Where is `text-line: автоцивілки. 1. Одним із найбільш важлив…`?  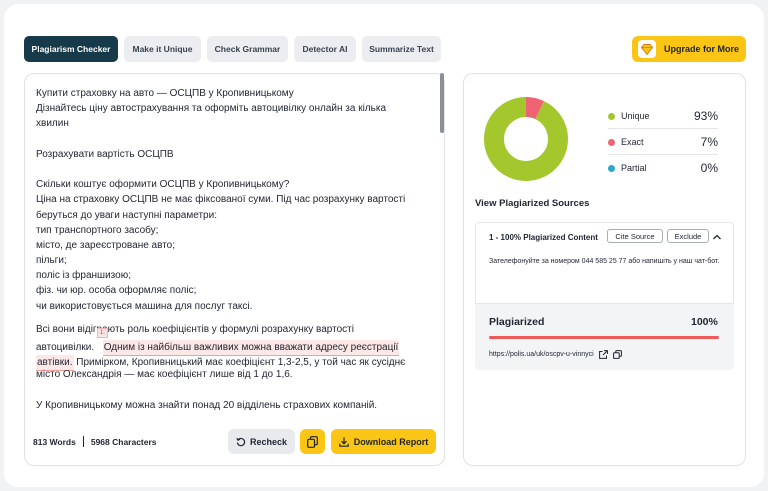
text-line: автоцивілки. 1. Одним із найбільш важлив… is located at coordinates (236, 342).